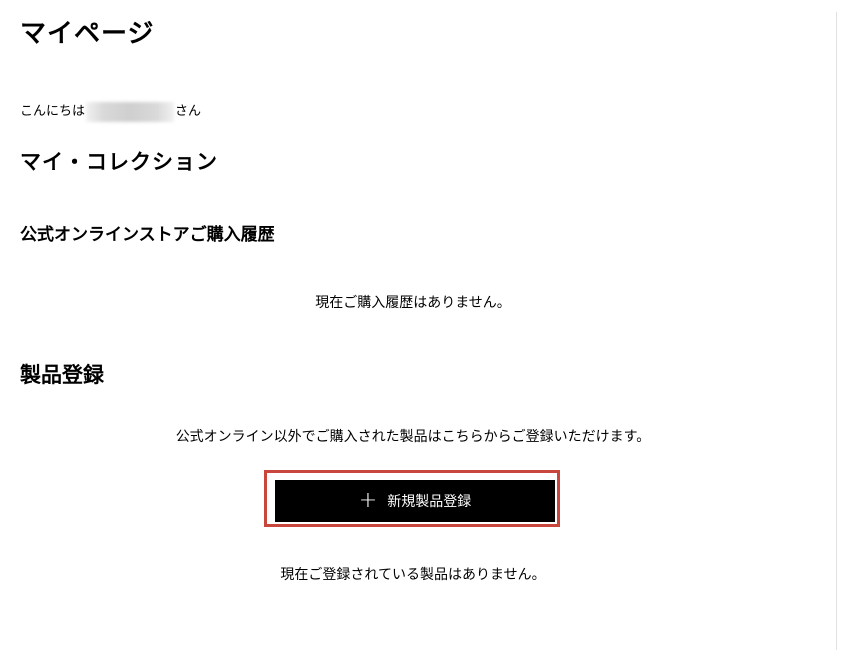 The width and height of the screenshot is (845, 650). Describe the element at coordinates (368, 500) in the screenshot. I see `plus-icon: +` at that location.